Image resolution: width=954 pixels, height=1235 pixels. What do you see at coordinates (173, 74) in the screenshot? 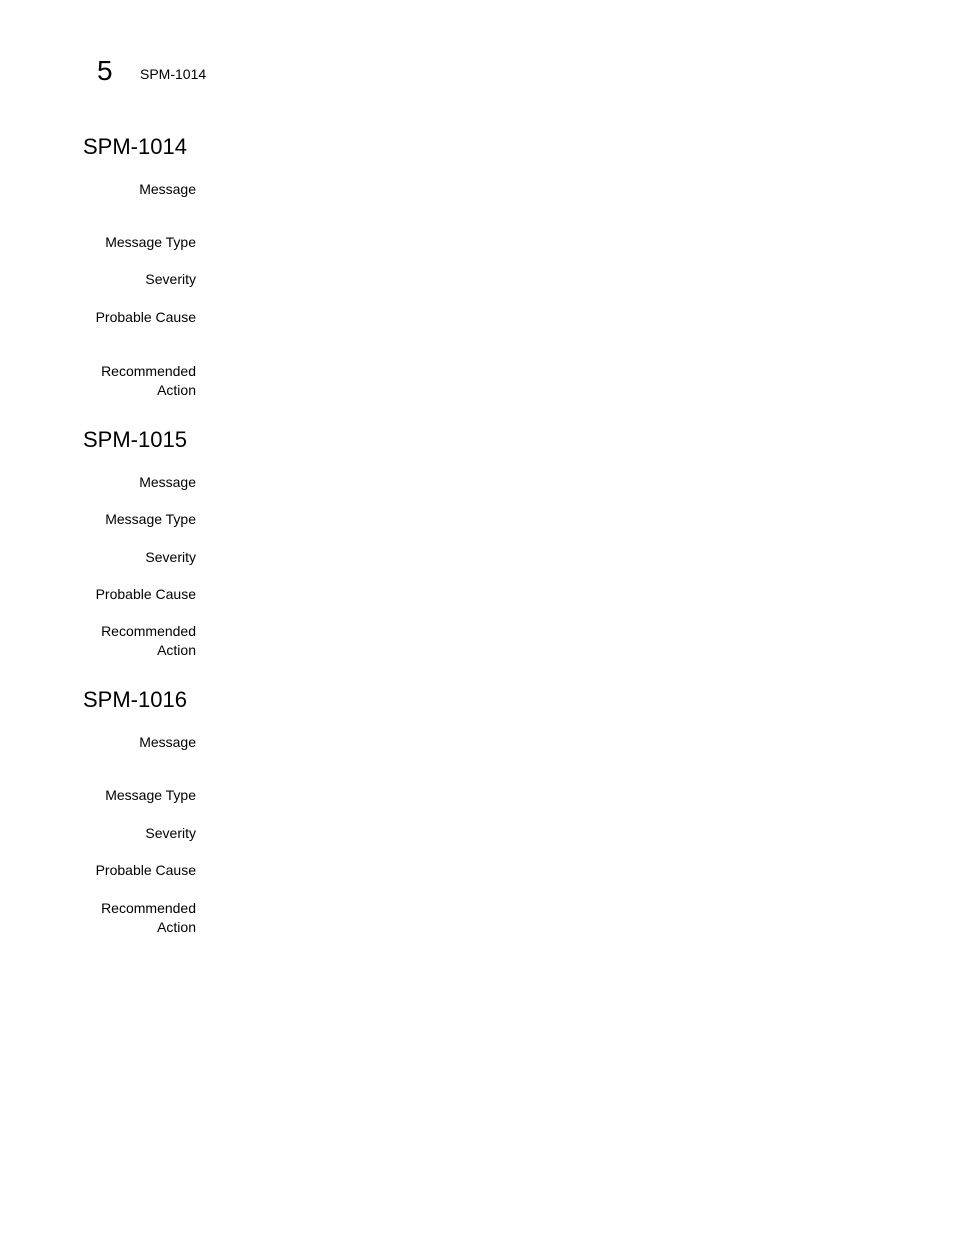
I see `running-head: SPM-1014` at bounding box center [173, 74].